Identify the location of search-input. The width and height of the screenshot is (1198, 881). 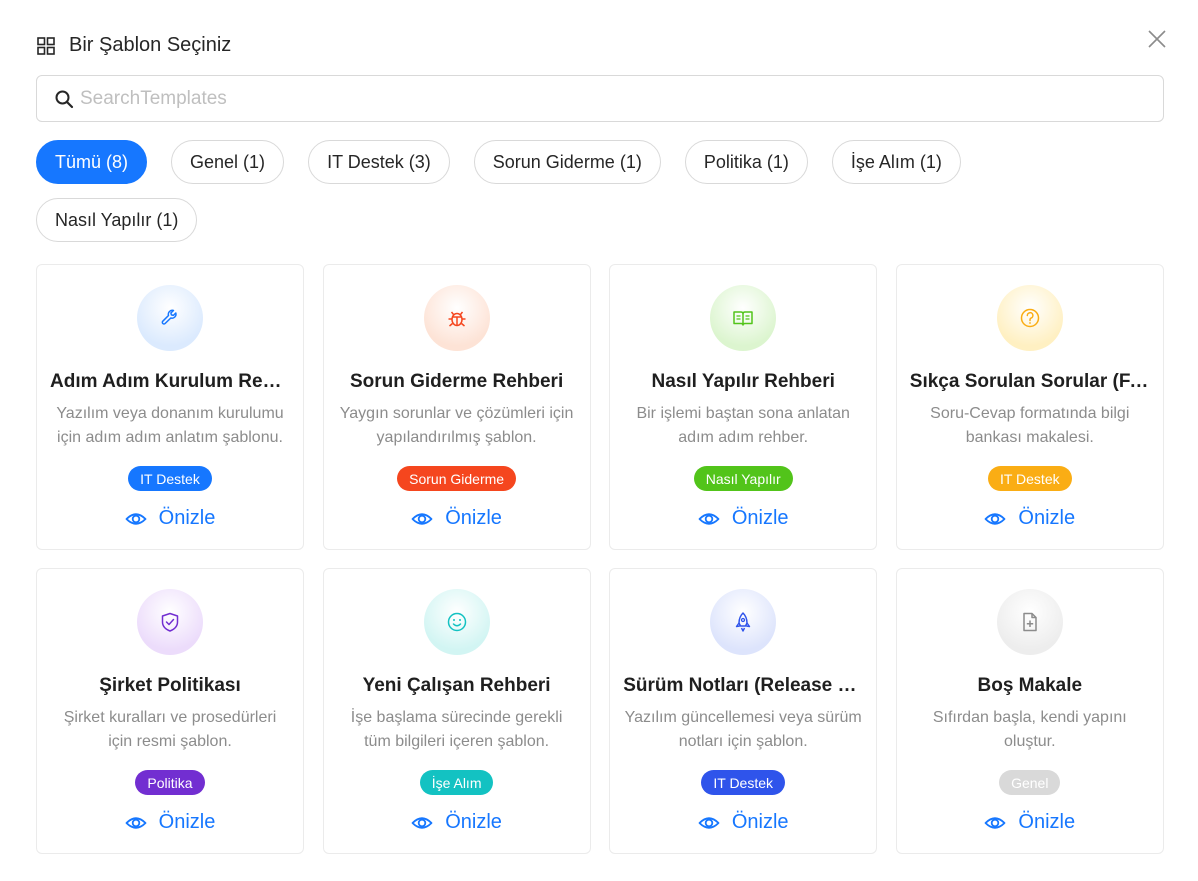
(580, 98).